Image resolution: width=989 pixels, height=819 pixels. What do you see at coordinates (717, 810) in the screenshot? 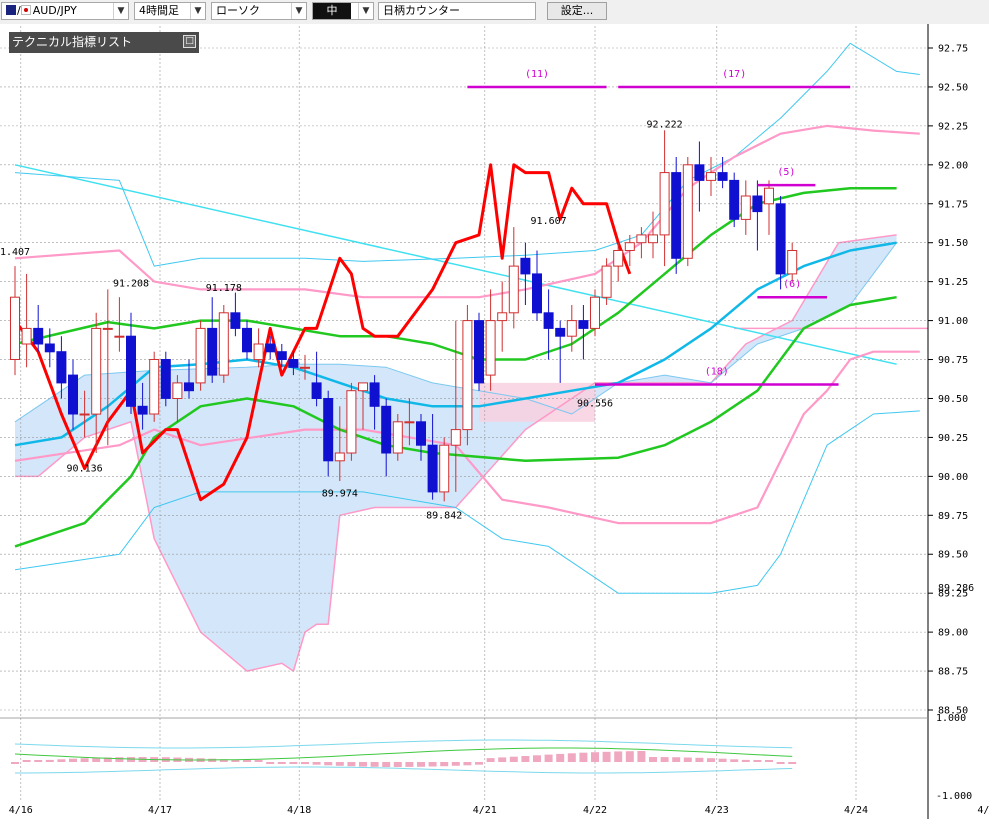
I see `date-tick-label: 4/23` at bounding box center [717, 810].